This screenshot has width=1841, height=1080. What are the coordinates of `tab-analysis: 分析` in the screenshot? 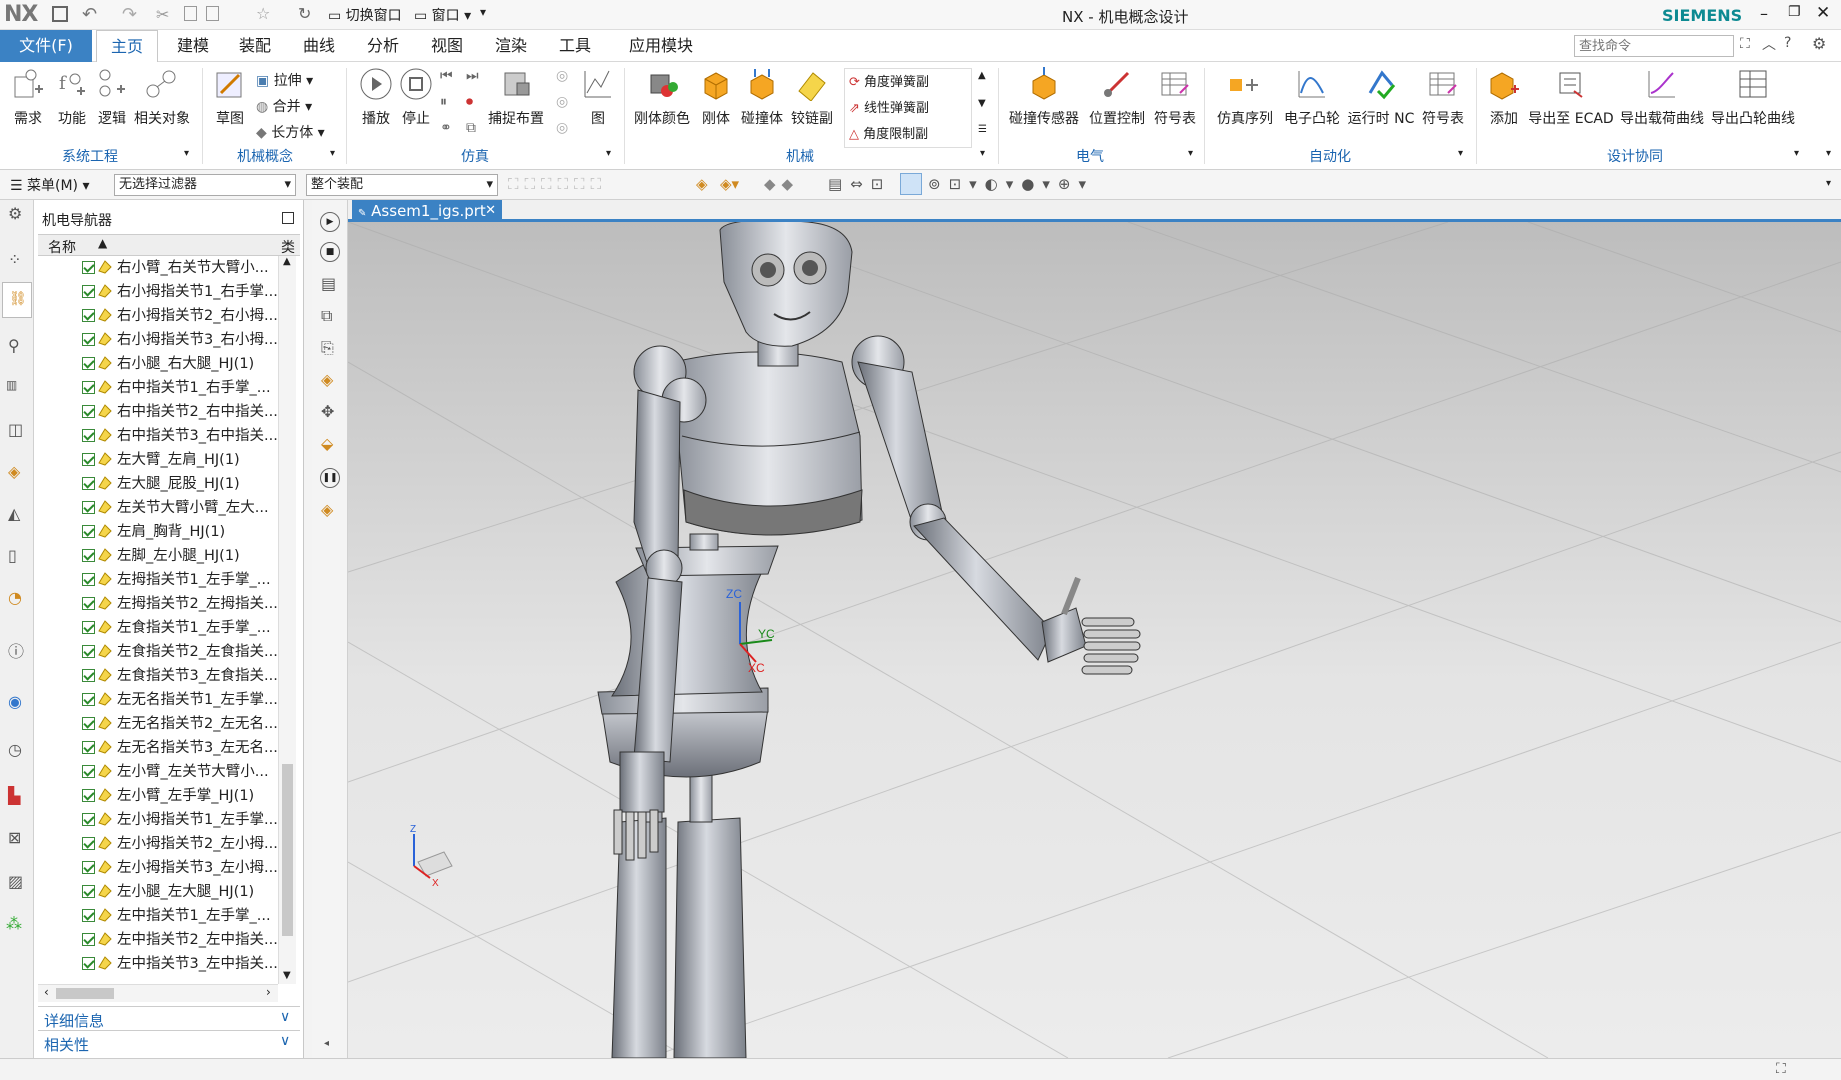 It's located at (383, 46).